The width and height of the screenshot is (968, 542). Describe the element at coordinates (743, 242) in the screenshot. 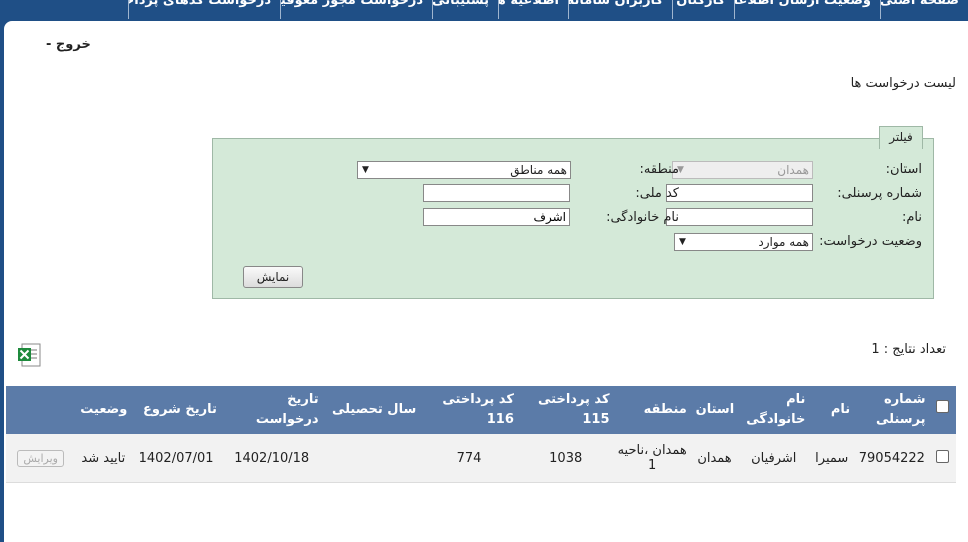

I see `request-status-select: همه موارد ▼` at that location.